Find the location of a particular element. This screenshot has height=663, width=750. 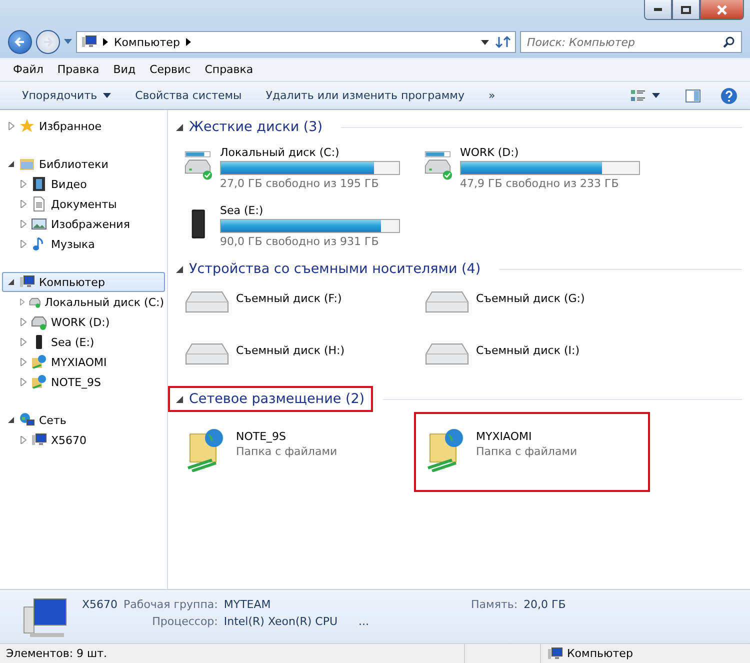

tree-item: Сеть is located at coordinates (83, 420).